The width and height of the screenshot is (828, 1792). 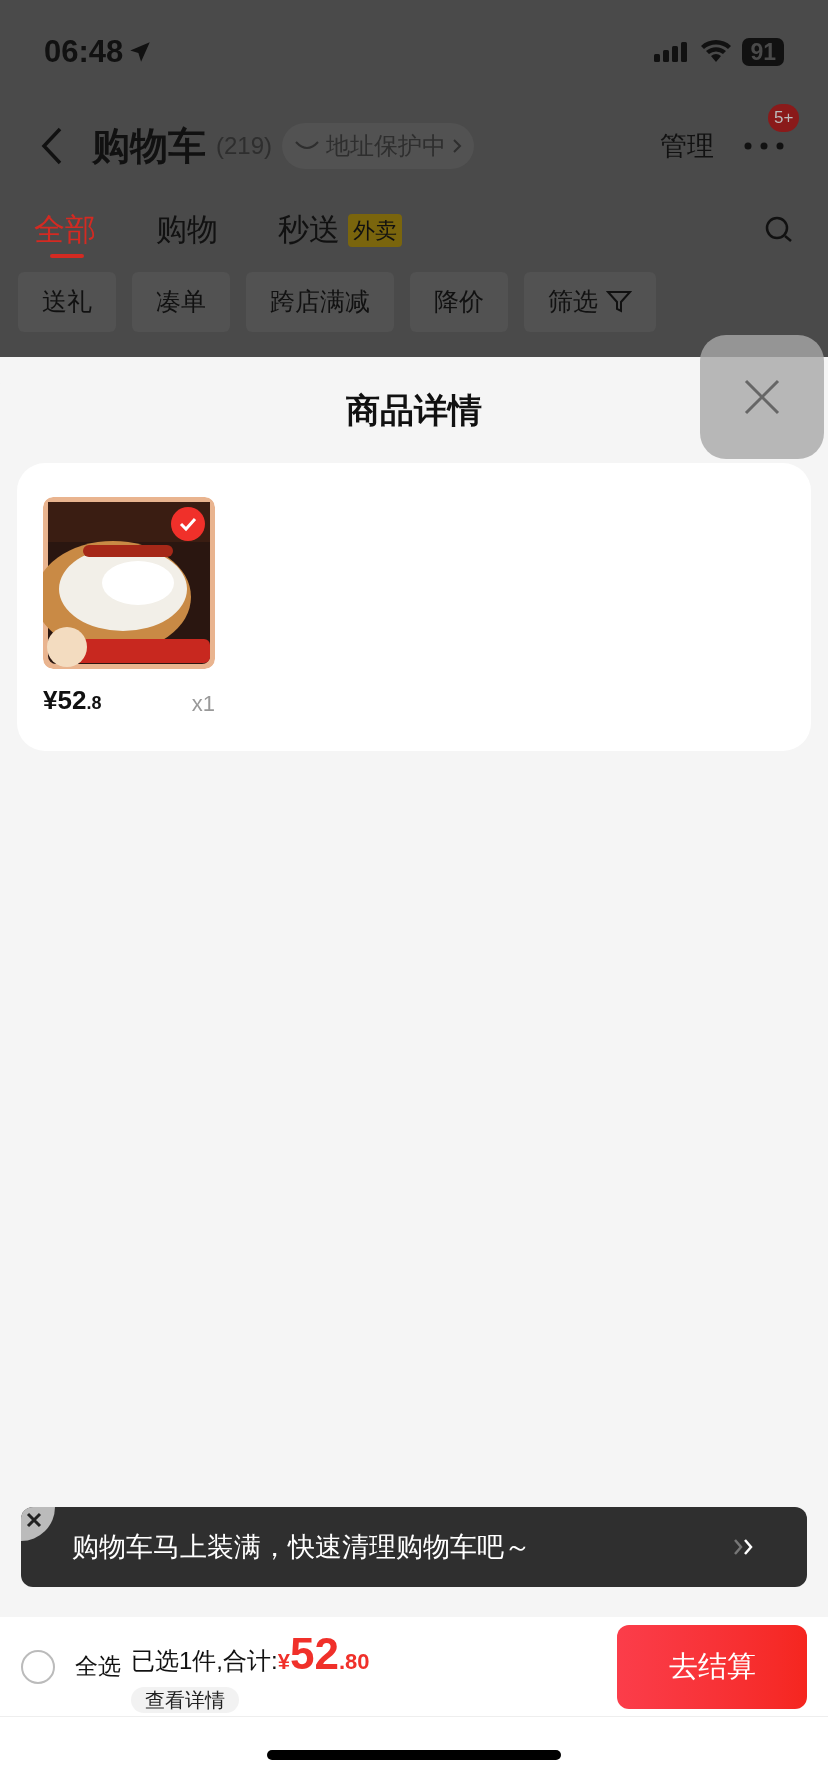 I want to click on filter-chip: 筛选, so click(x=590, y=302).